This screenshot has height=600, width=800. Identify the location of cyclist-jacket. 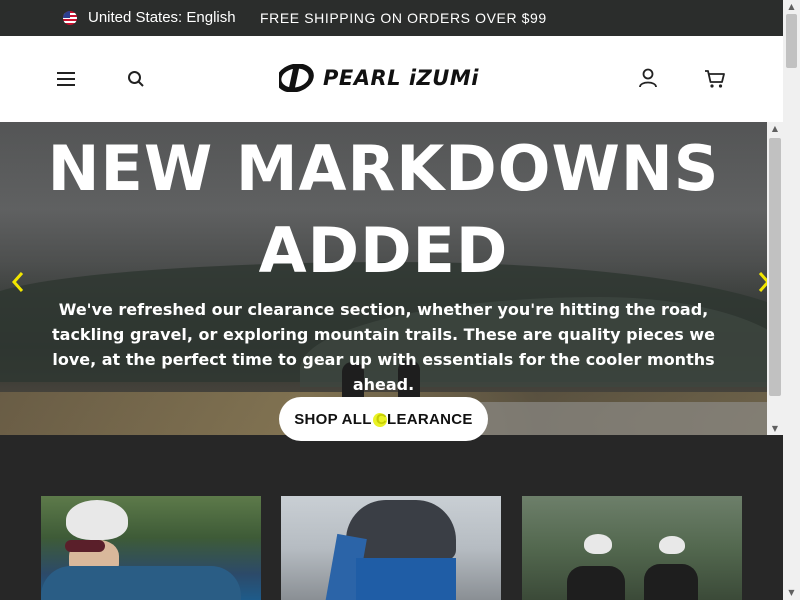
(141, 583).